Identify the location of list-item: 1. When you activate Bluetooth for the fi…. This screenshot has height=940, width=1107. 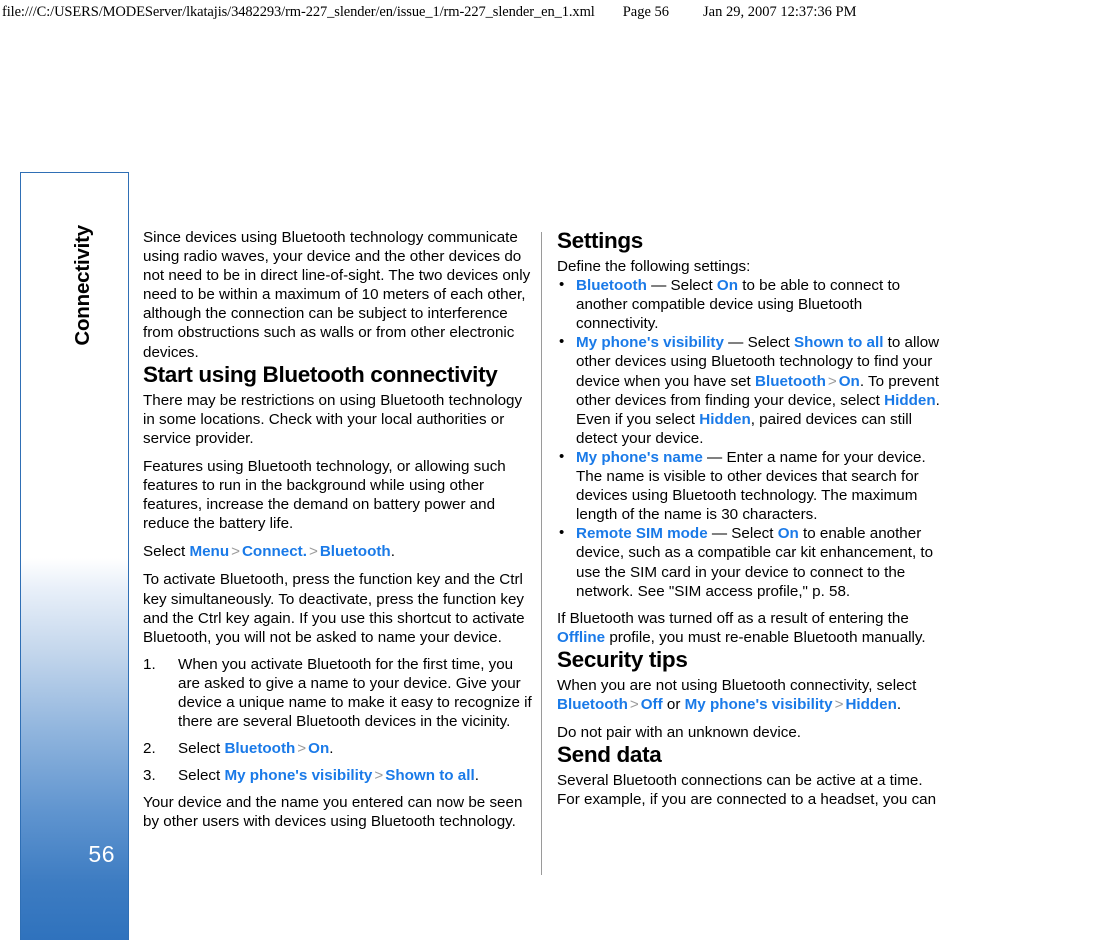
(338, 693).